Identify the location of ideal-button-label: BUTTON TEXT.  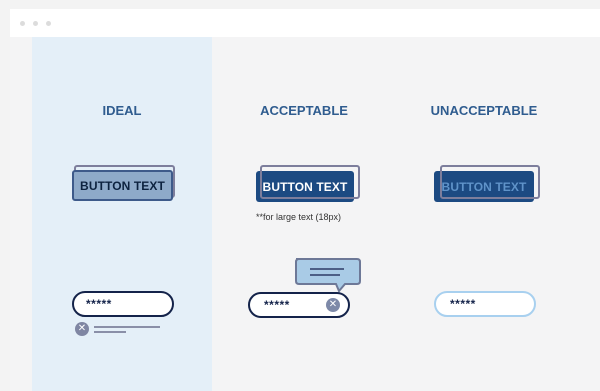
(122, 185).